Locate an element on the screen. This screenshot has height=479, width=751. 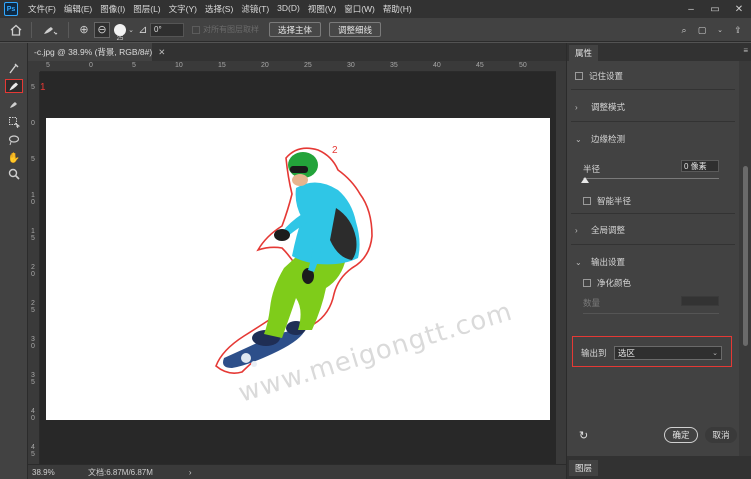
output-to-label: 输出到 is located at coordinates (594, 353).